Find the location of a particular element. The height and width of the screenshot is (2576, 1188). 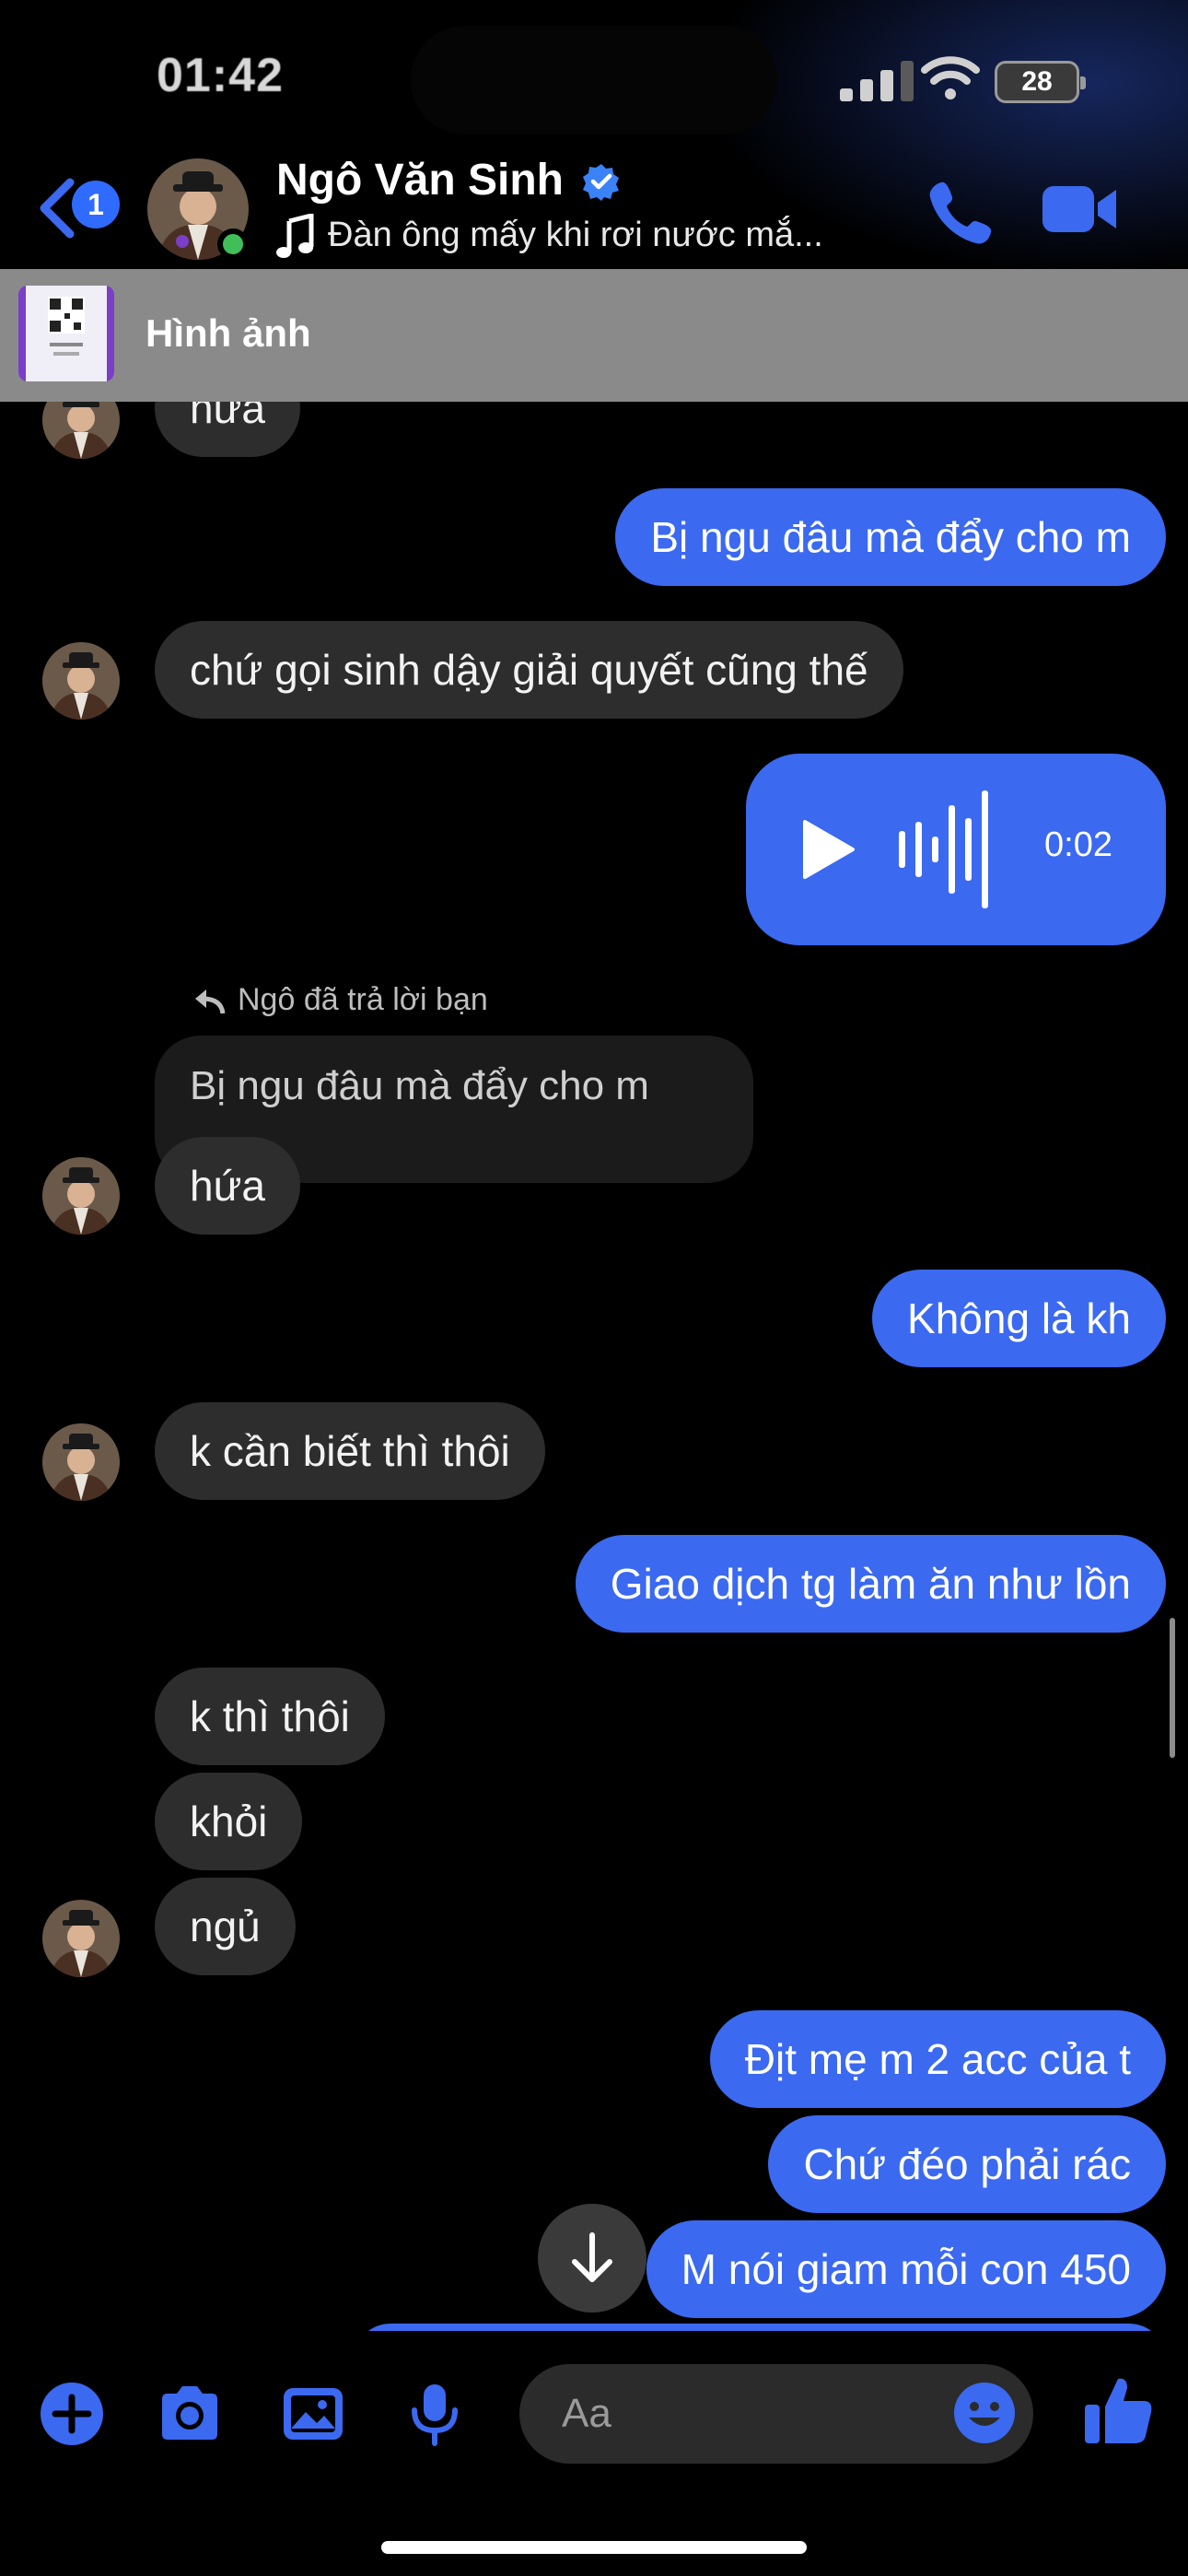

emoji-icon is located at coordinates (985, 2413).